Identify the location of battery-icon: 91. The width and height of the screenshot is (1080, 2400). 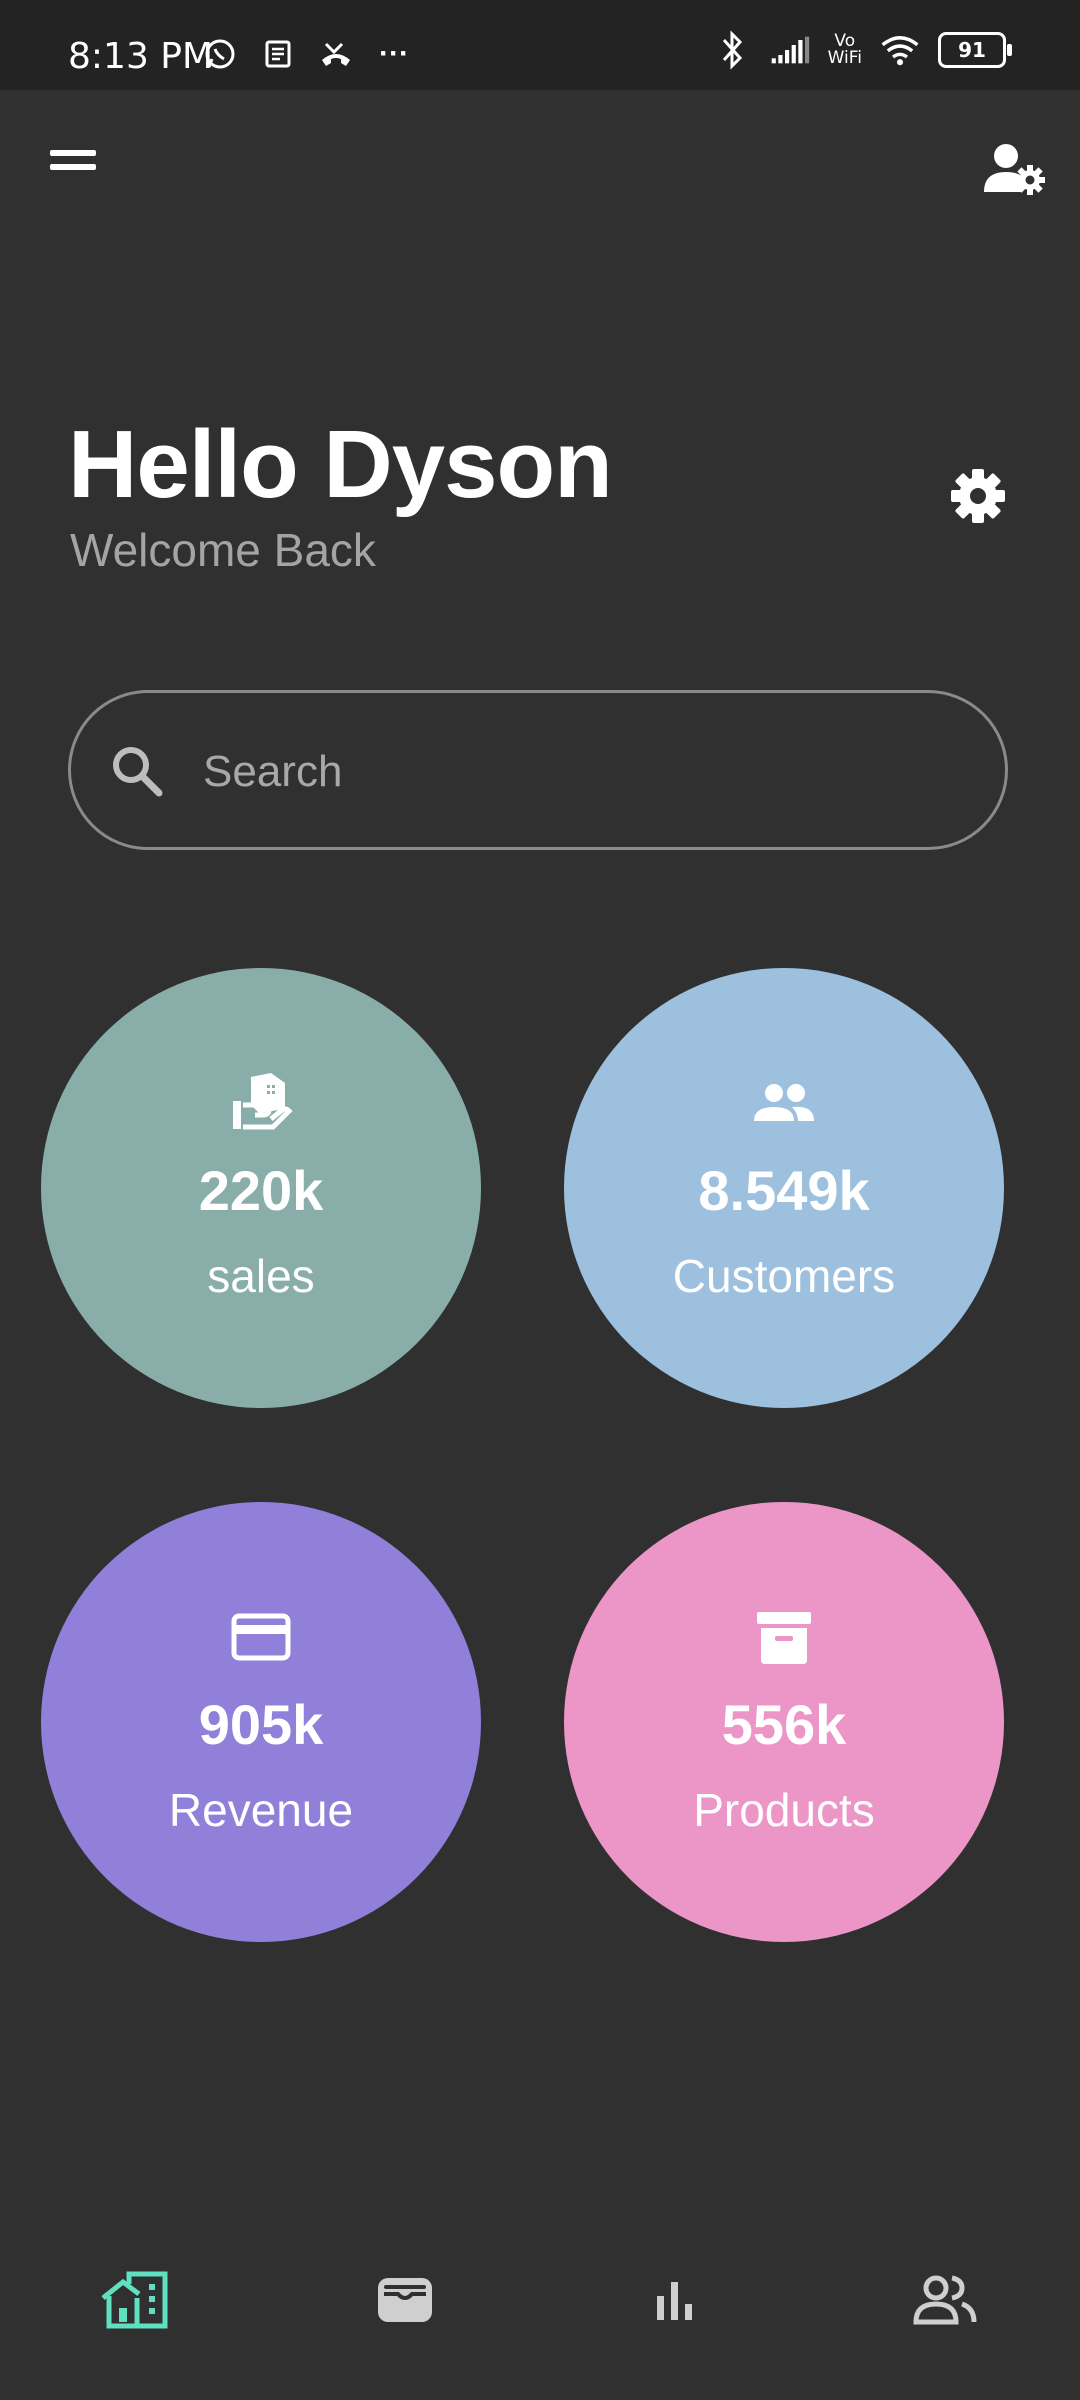
(975, 50).